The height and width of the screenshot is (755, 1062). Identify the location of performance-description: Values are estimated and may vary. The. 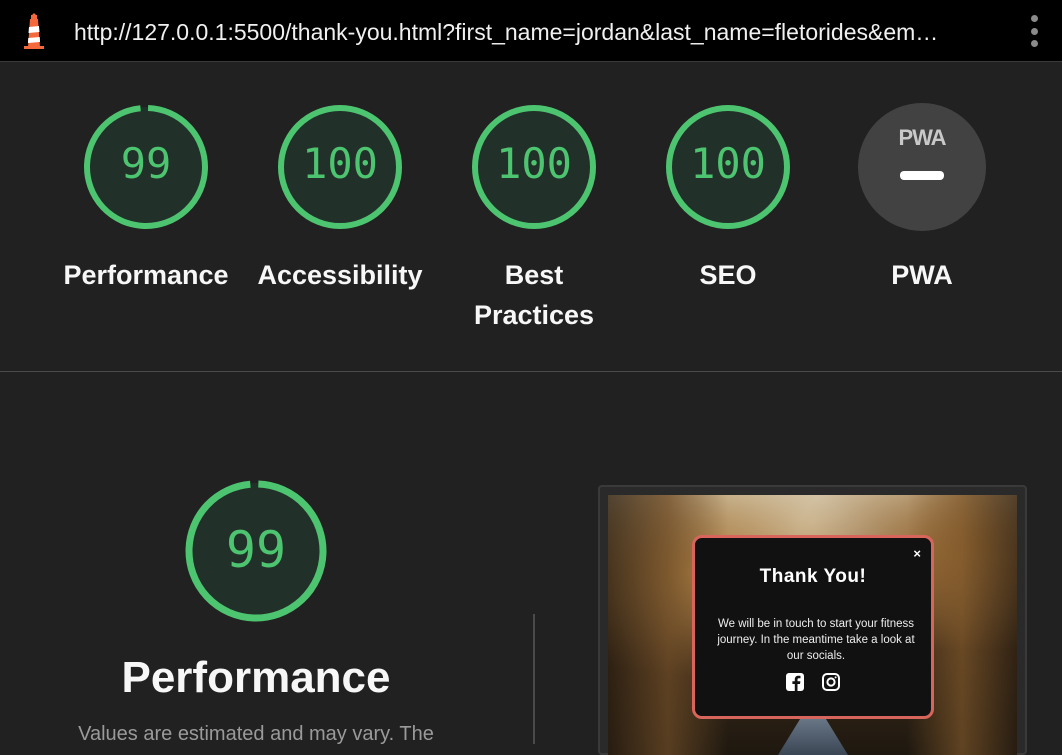
(256, 734).